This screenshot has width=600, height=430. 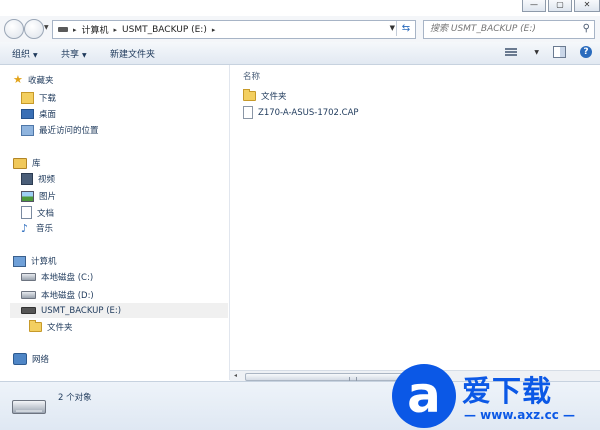 I want to click on list-item: Z170-A-ASUS-1702.CAP, so click(x=301, y=112).